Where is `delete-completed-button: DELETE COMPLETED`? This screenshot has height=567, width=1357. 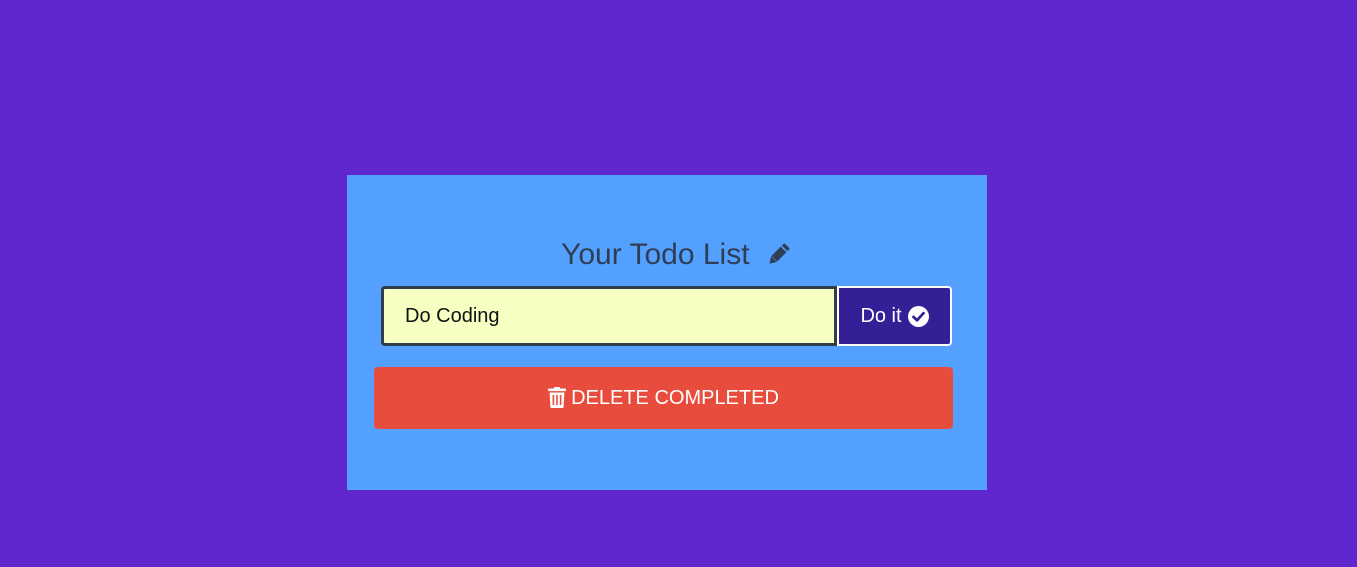
delete-completed-button: DELETE COMPLETED is located at coordinates (663, 398).